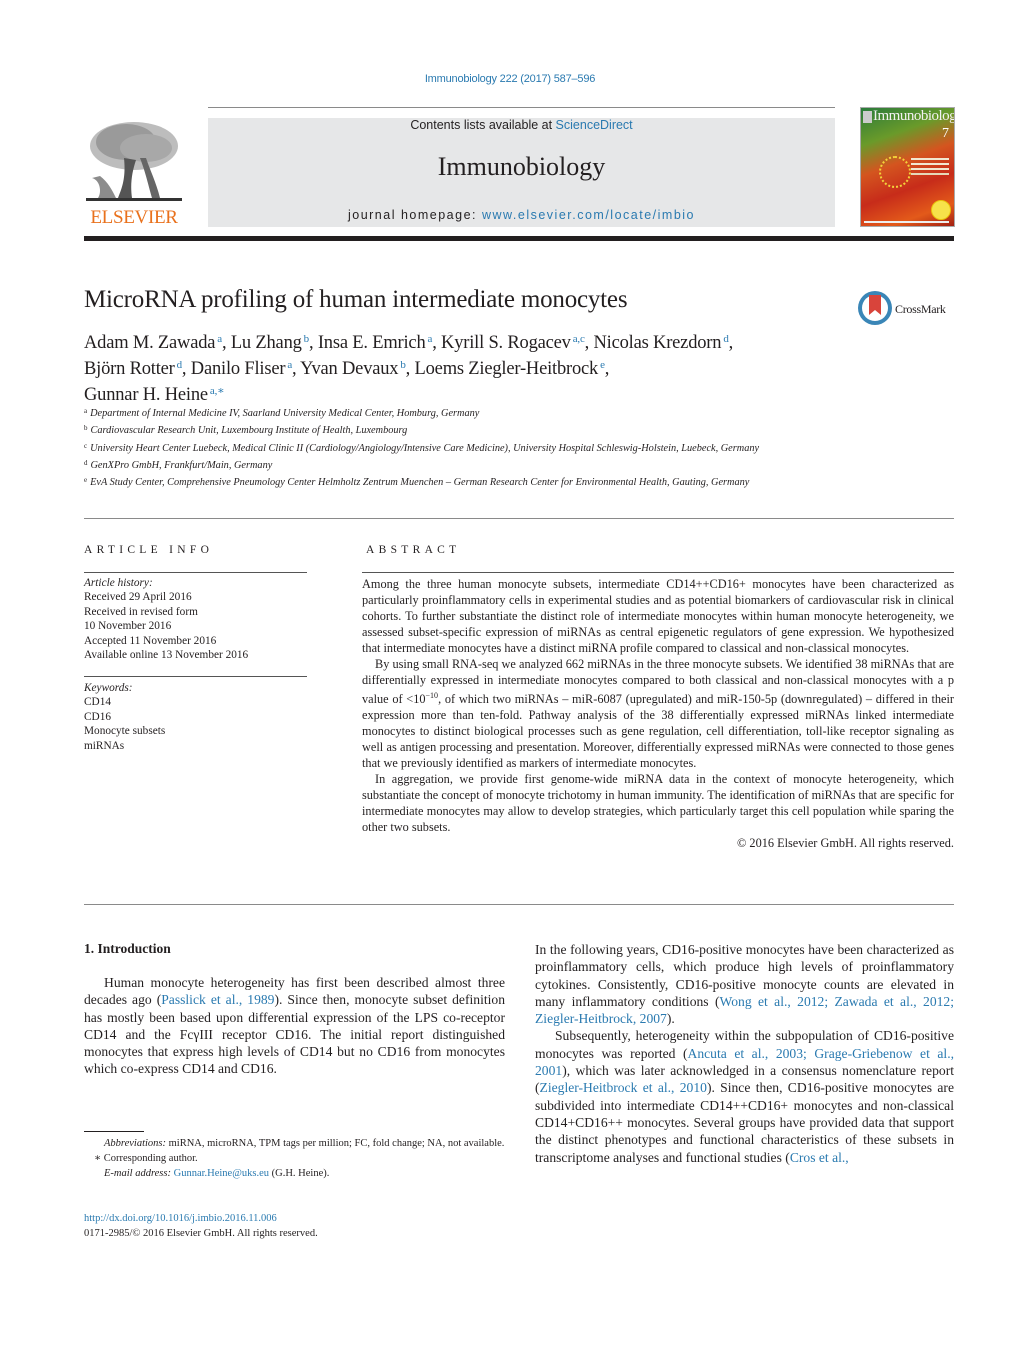 The width and height of the screenshot is (1020, 1351). What do you see at coordinates (129, 369) in the screenshot?
I see `author-name: Björn Rotter` at bounding box center [129, 369].